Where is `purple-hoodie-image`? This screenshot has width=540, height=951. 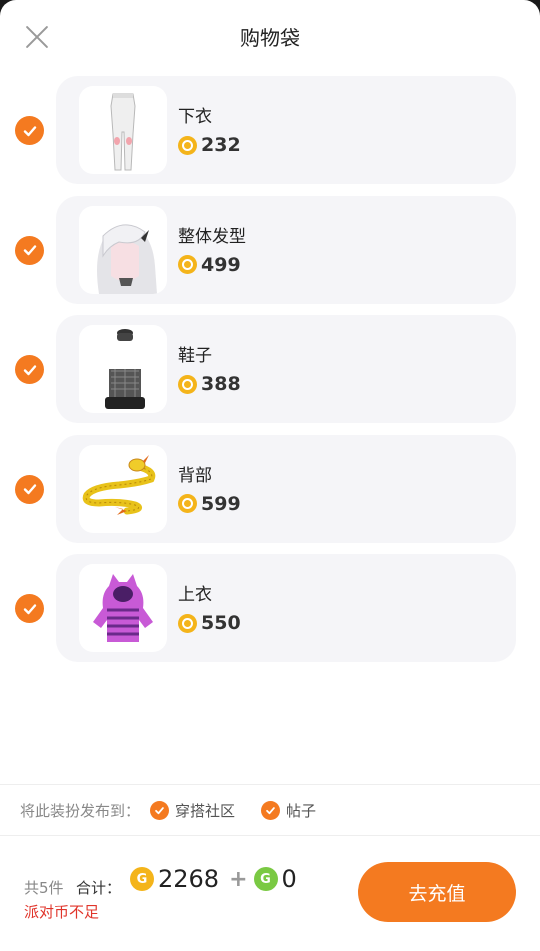 purple-hoodie-image is located at coordinates (123, 608).